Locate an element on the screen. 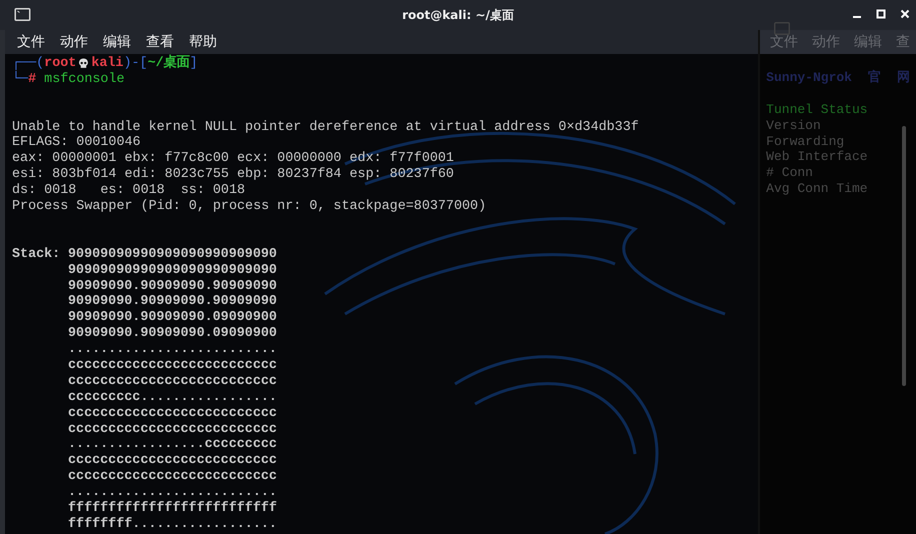  status-label: Tunnel Status is located at coordinates (817, 110).